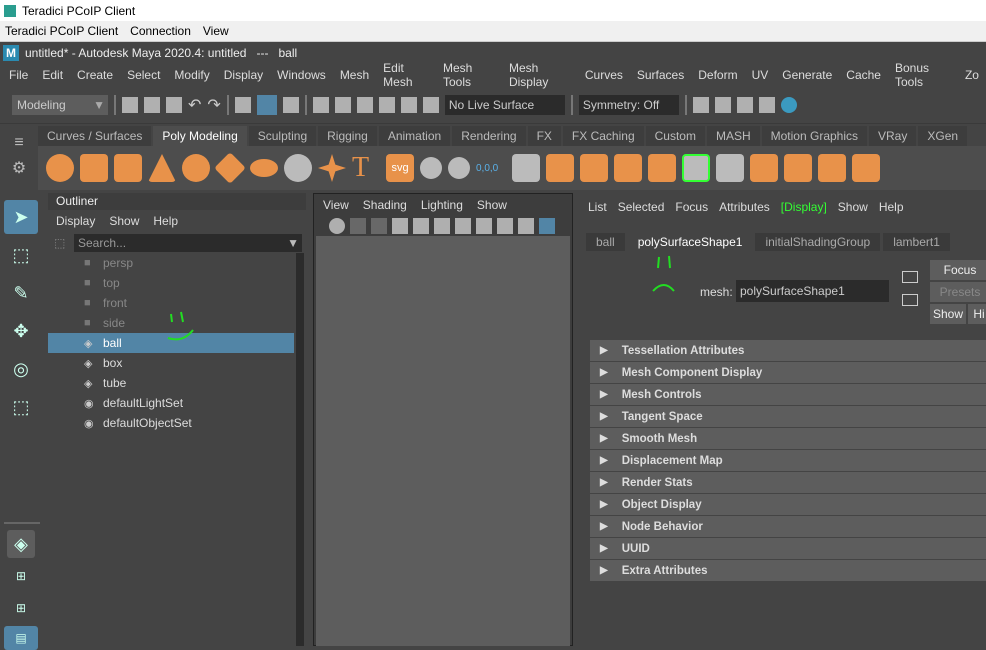 The image size is (986, 650). I want to click on scale-tool-icon: ⬚, so click(21, 407).